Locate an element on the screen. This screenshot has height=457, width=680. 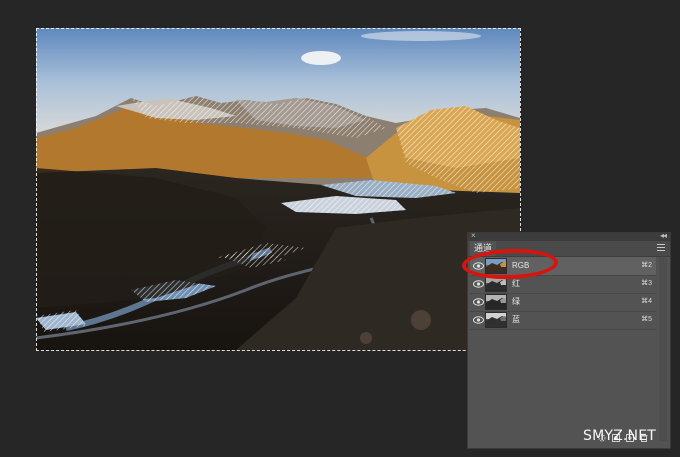
channel-name: 蓝 is located at coordinates (516, 319).